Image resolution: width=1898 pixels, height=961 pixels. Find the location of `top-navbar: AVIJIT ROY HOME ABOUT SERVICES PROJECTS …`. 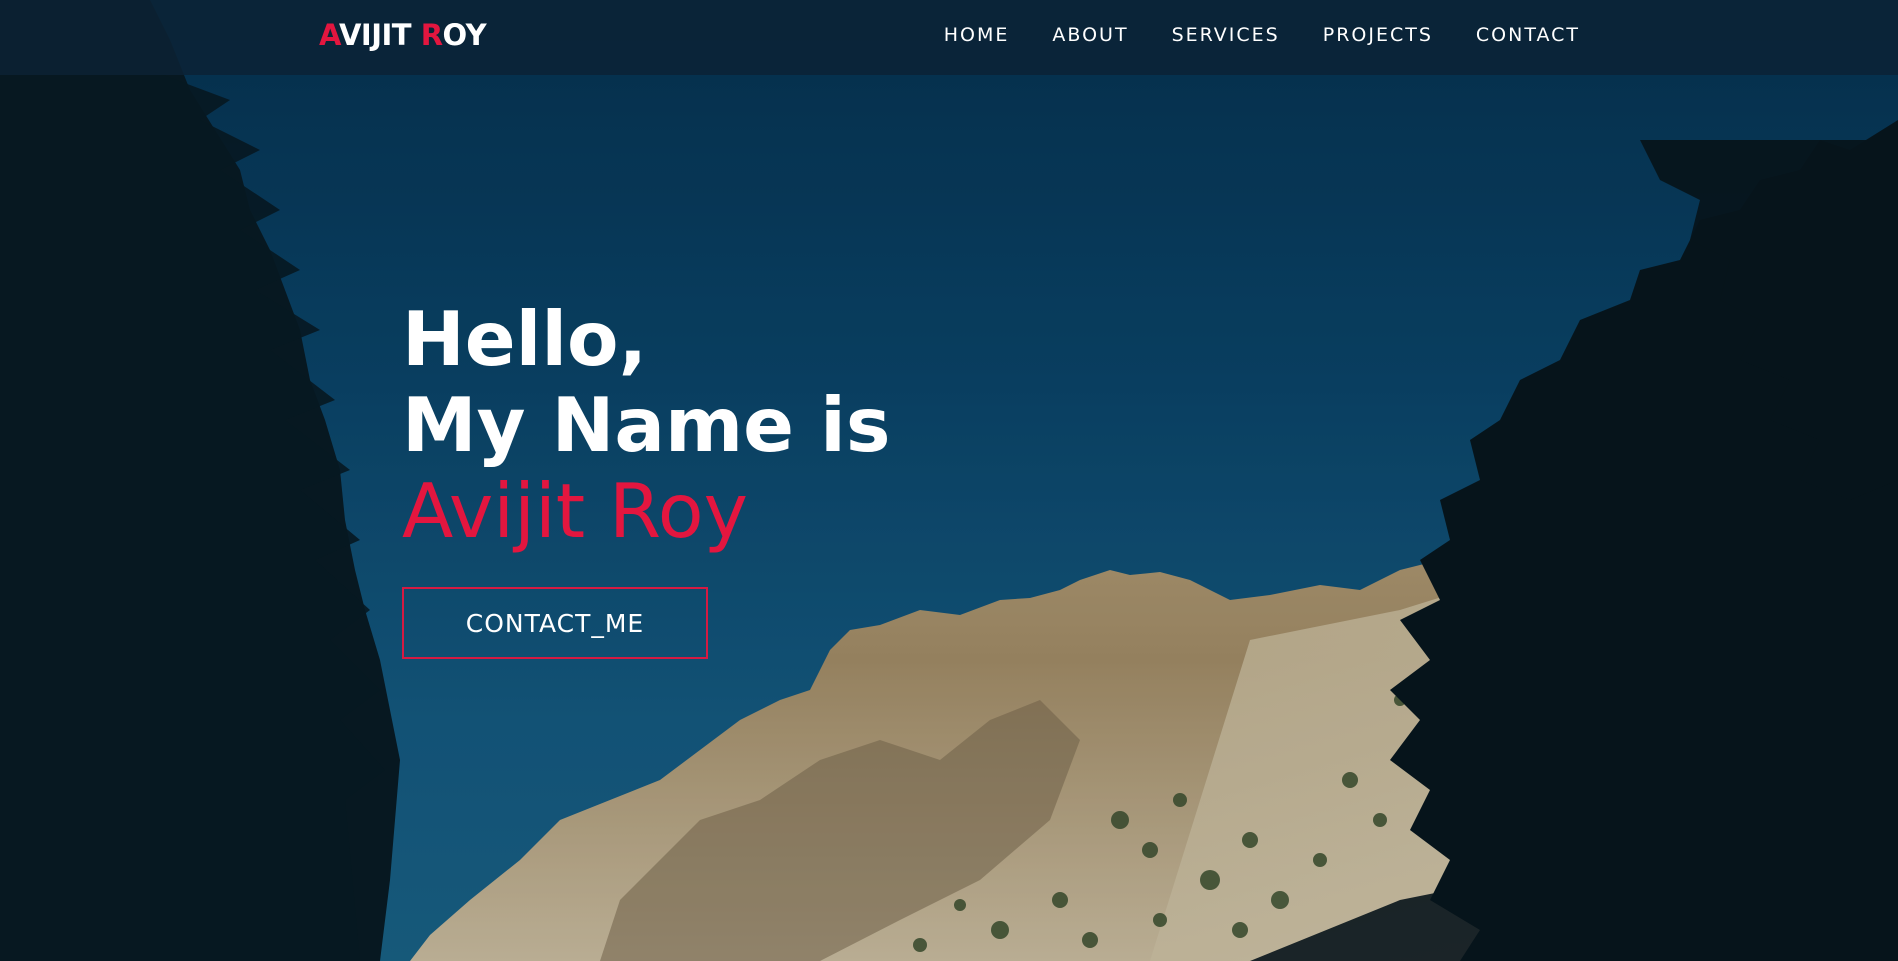

top-navbar: AVIJIT ROY HOME ABOUT SERVICES PROJECTS … is located at coordinates (949, 37).